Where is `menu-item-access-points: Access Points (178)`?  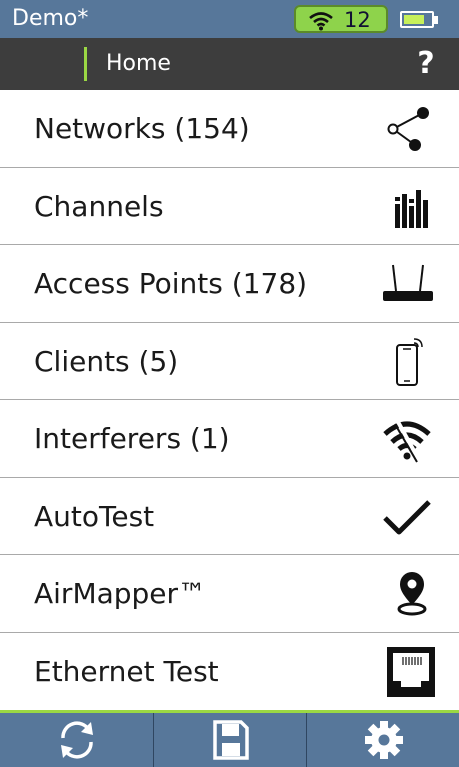
menu-item-access-points: Access Points (178) is located at coordinates (229, 284).